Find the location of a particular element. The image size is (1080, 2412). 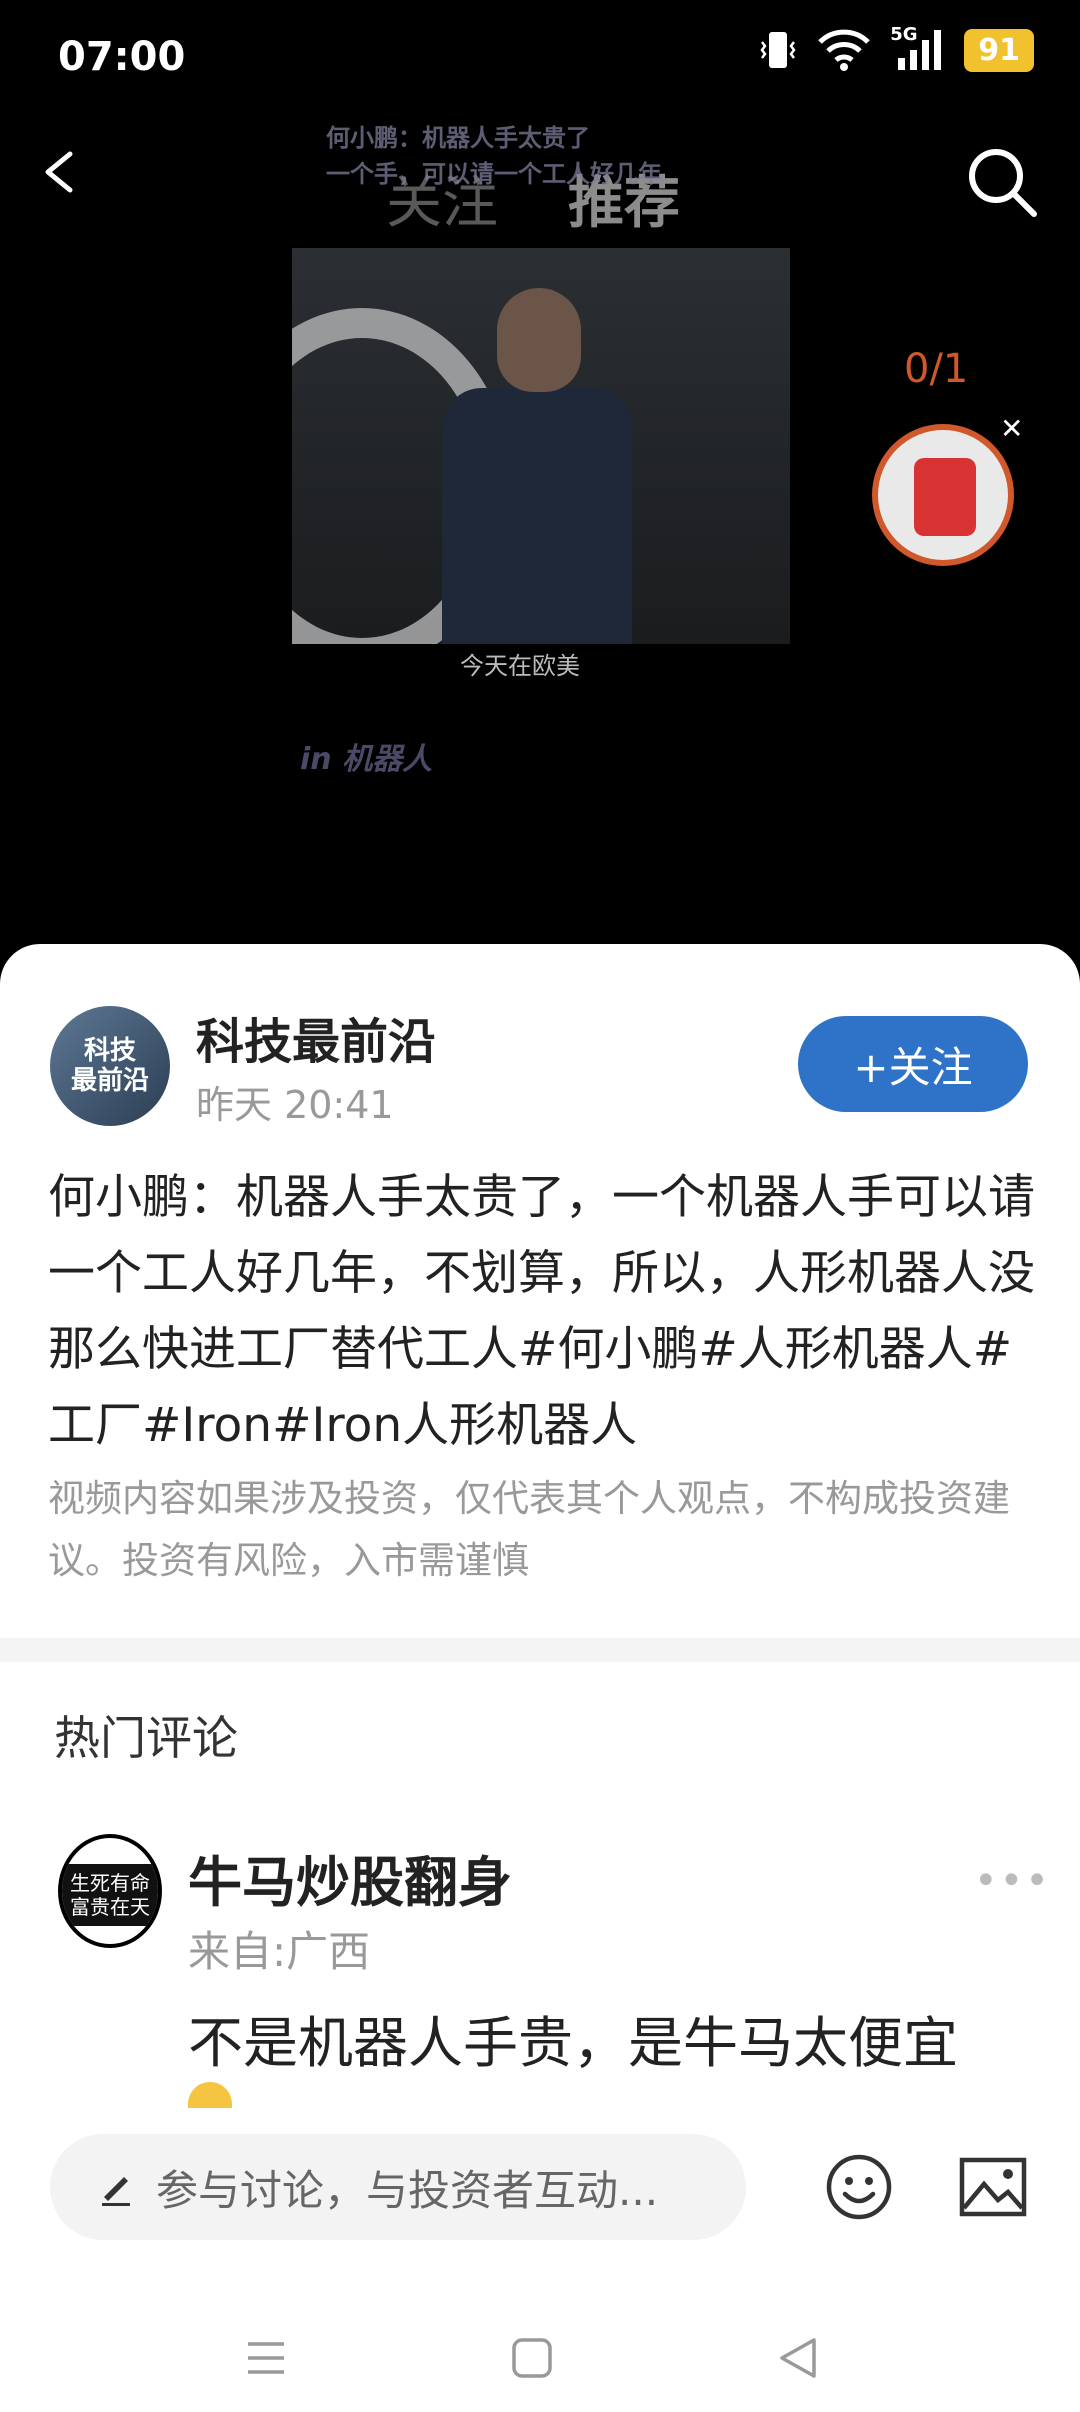

red-packet-button is located at coordinates (943, 495).